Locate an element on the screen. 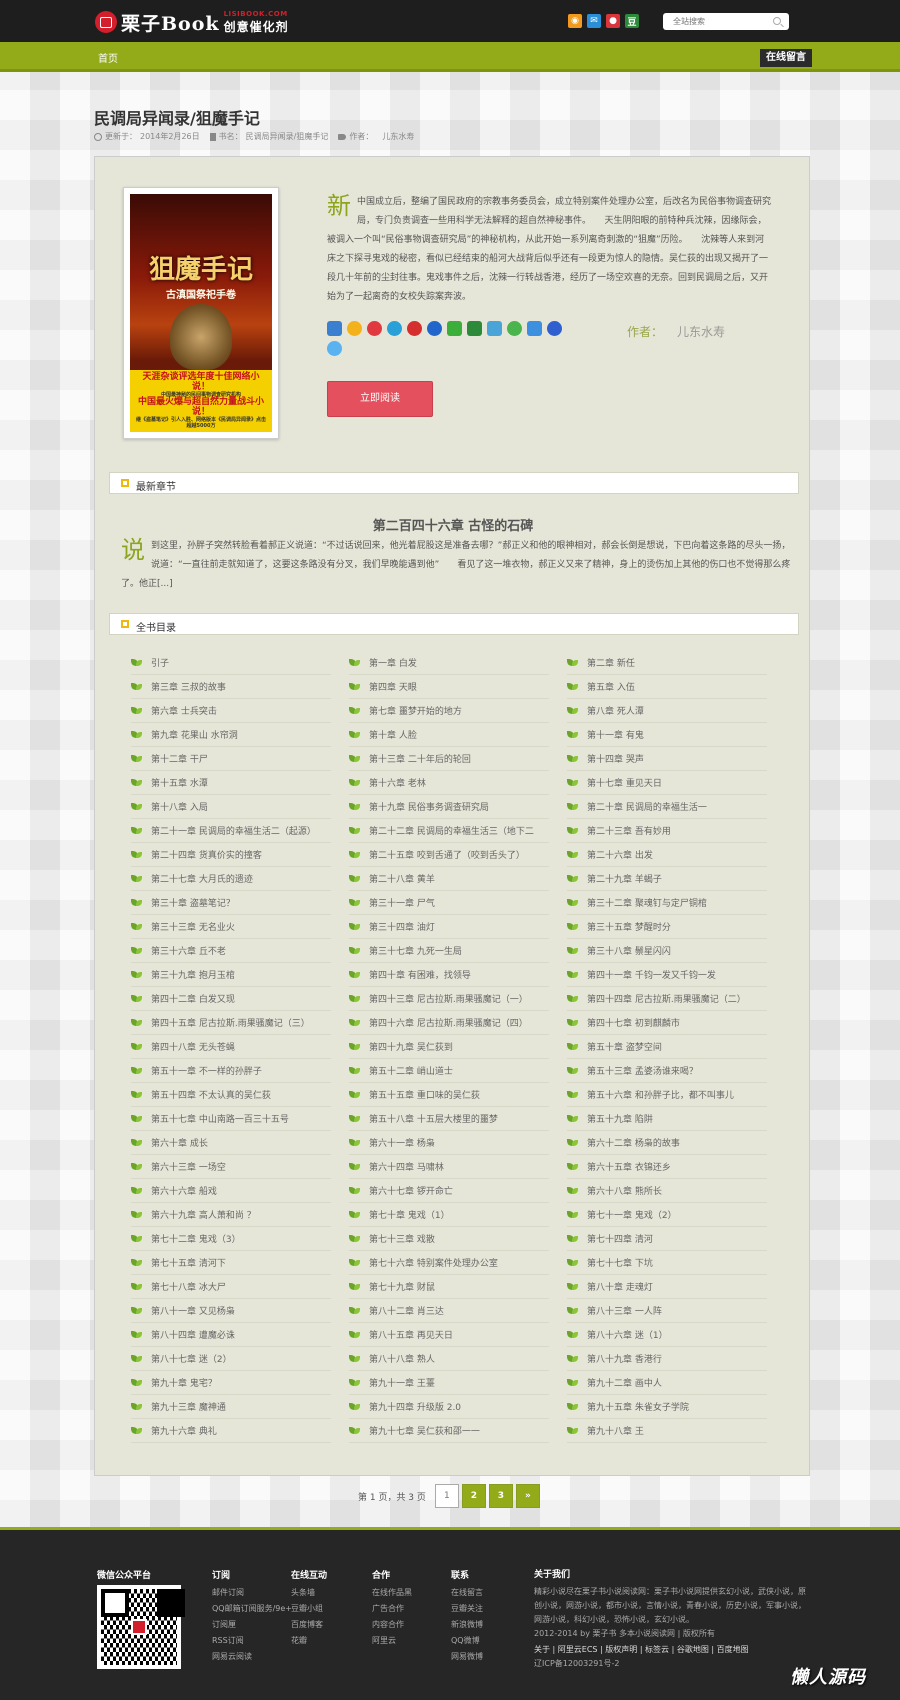 The image size is (900, 1700). footer-link: QQ邮箱订阅服务/9e+ is located at coordinates (252, 1609).